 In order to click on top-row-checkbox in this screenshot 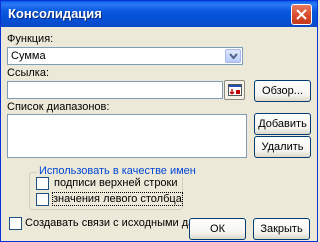, I will do `click(42, 183)`.